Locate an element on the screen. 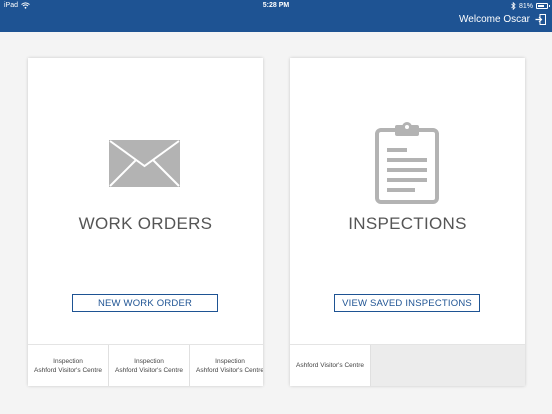  welcome-text: Welcome Oscar is located at coordinates (494, 19).